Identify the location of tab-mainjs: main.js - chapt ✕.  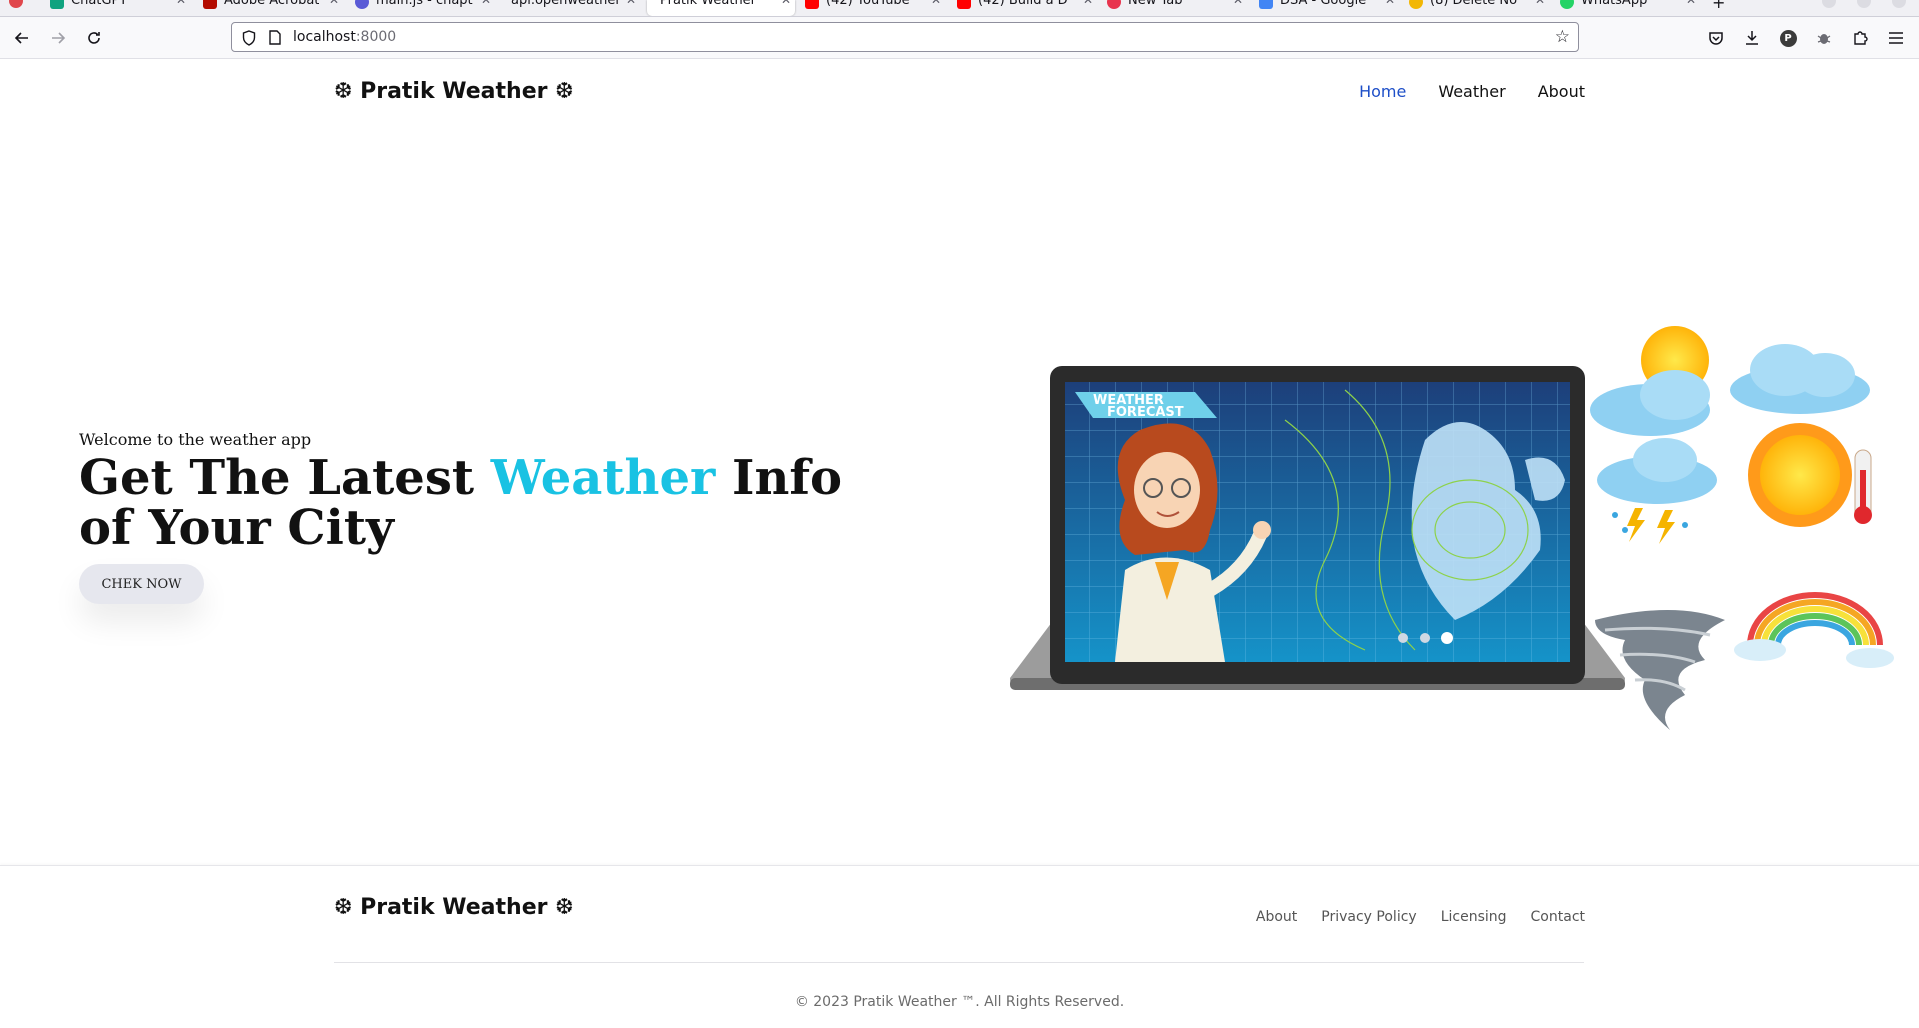
(425, 8).